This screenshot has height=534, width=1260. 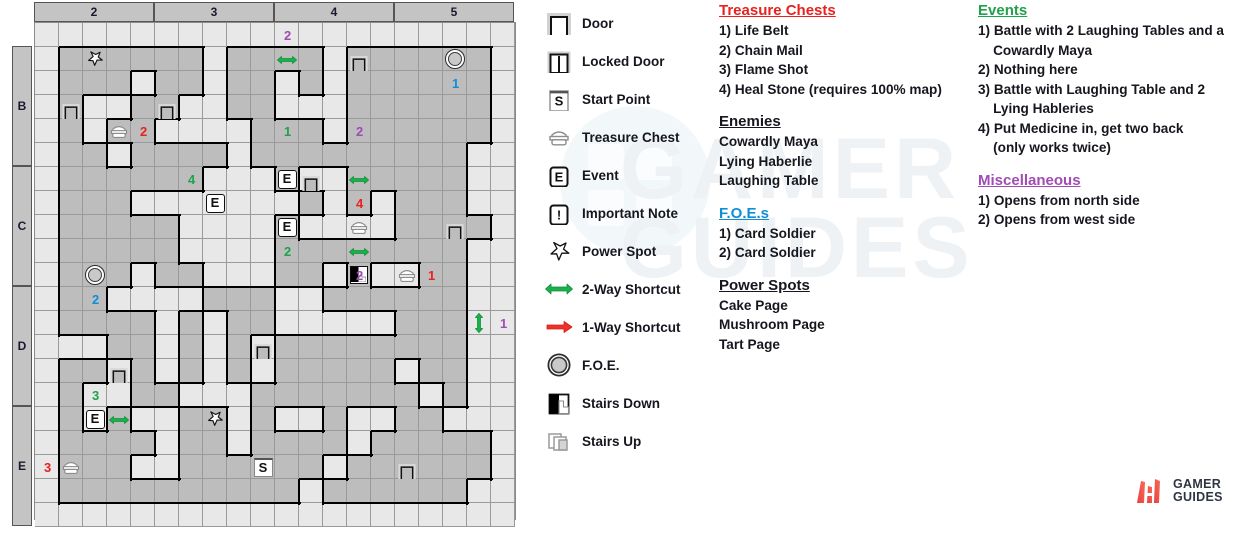 I want to click on event-c3: E, so click(x=287, y=227).